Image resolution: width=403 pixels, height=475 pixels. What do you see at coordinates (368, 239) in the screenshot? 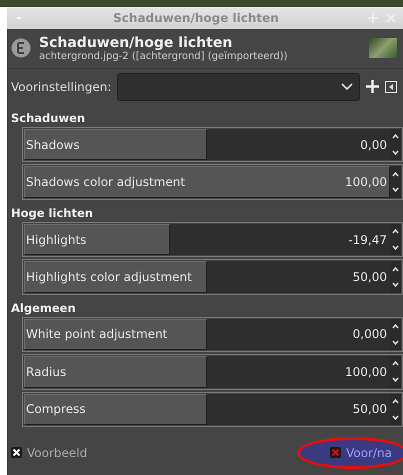
I see `slider-value: -19,47` at bounding box center [368, 239].